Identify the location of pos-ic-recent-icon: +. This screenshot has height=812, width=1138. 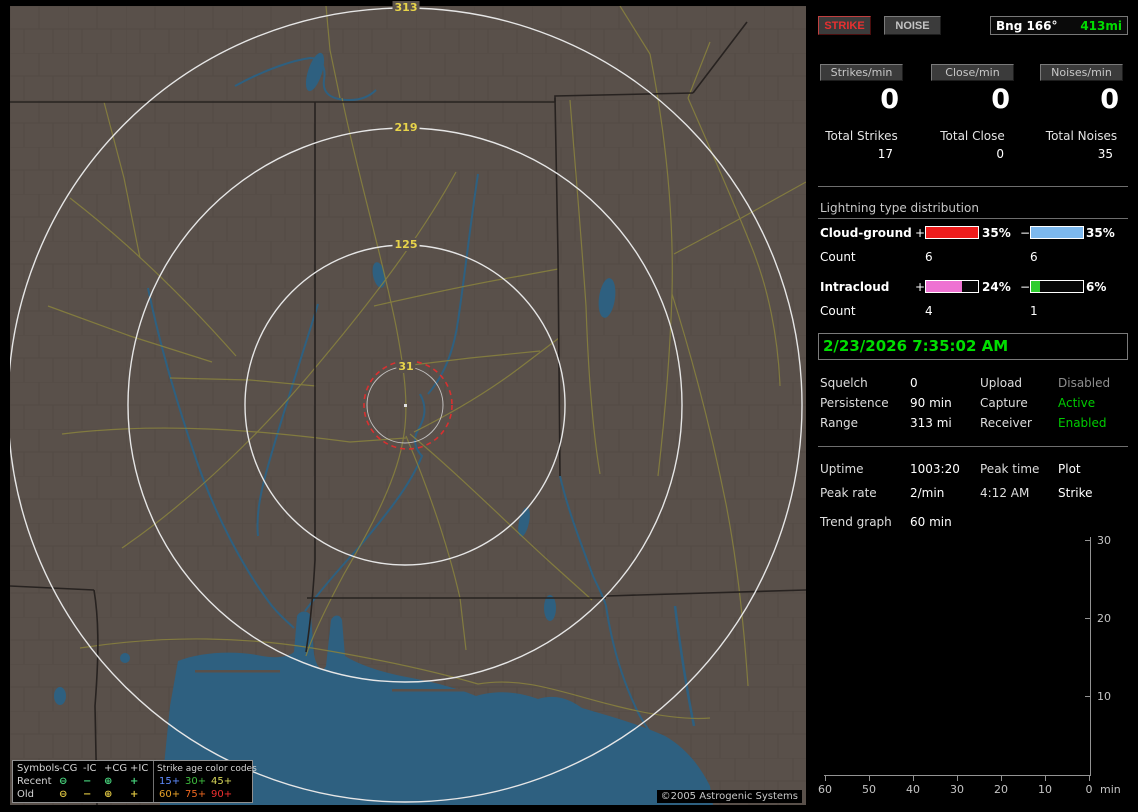
(134, 781).